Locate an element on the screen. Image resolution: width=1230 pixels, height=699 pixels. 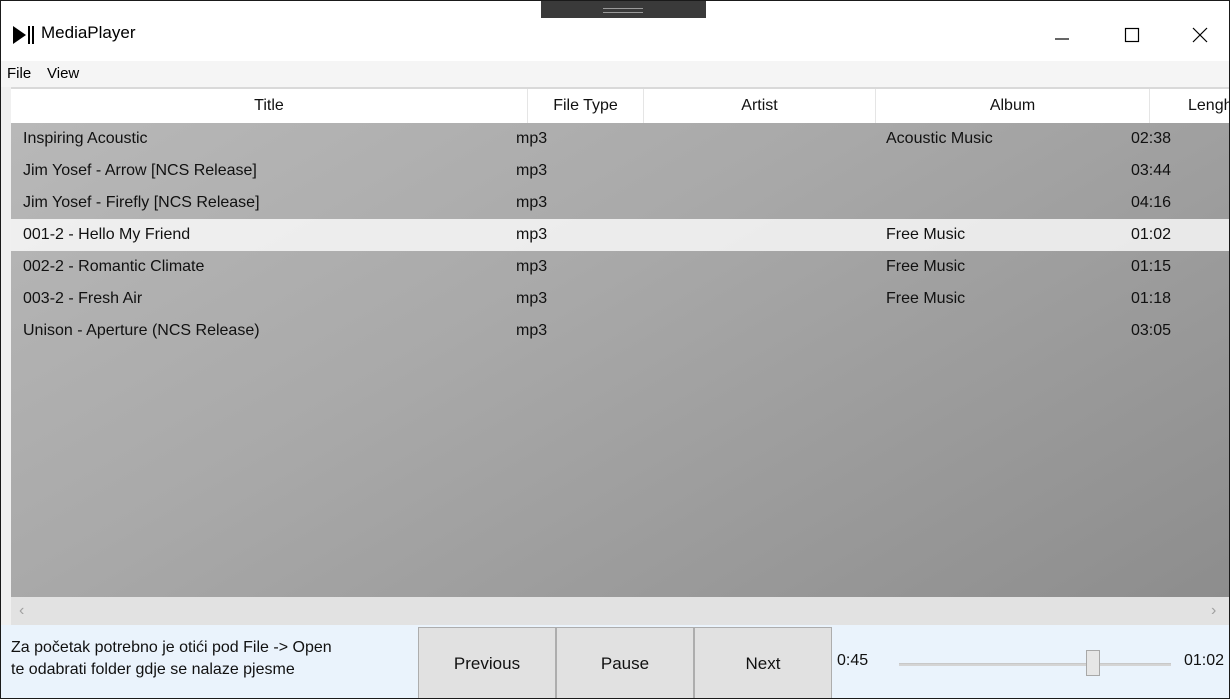
cell-length: 01:15 is located at coordinates (1151, 266).